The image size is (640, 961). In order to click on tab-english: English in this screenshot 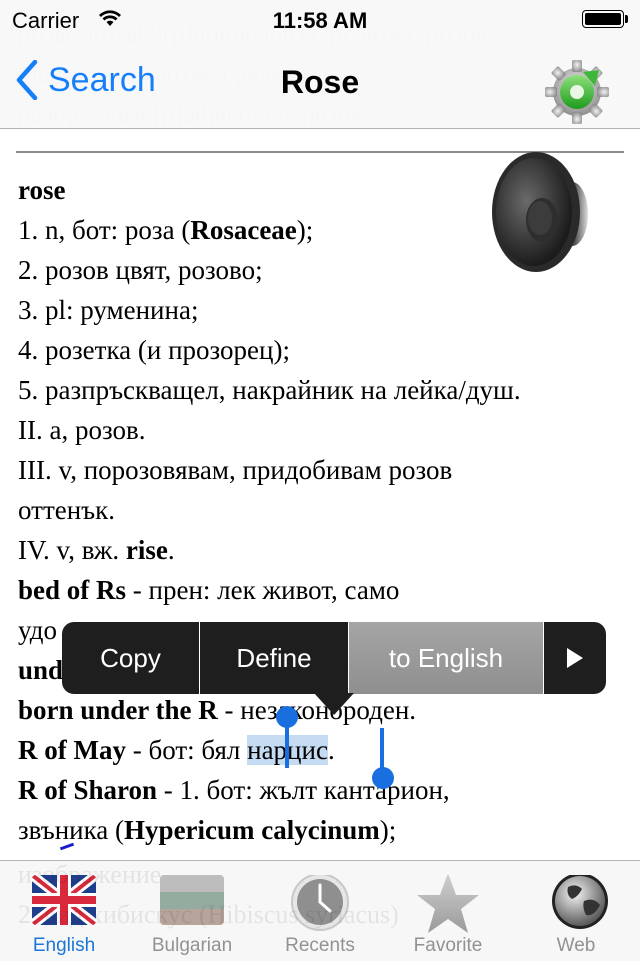, I will do `click(64, 911)`.